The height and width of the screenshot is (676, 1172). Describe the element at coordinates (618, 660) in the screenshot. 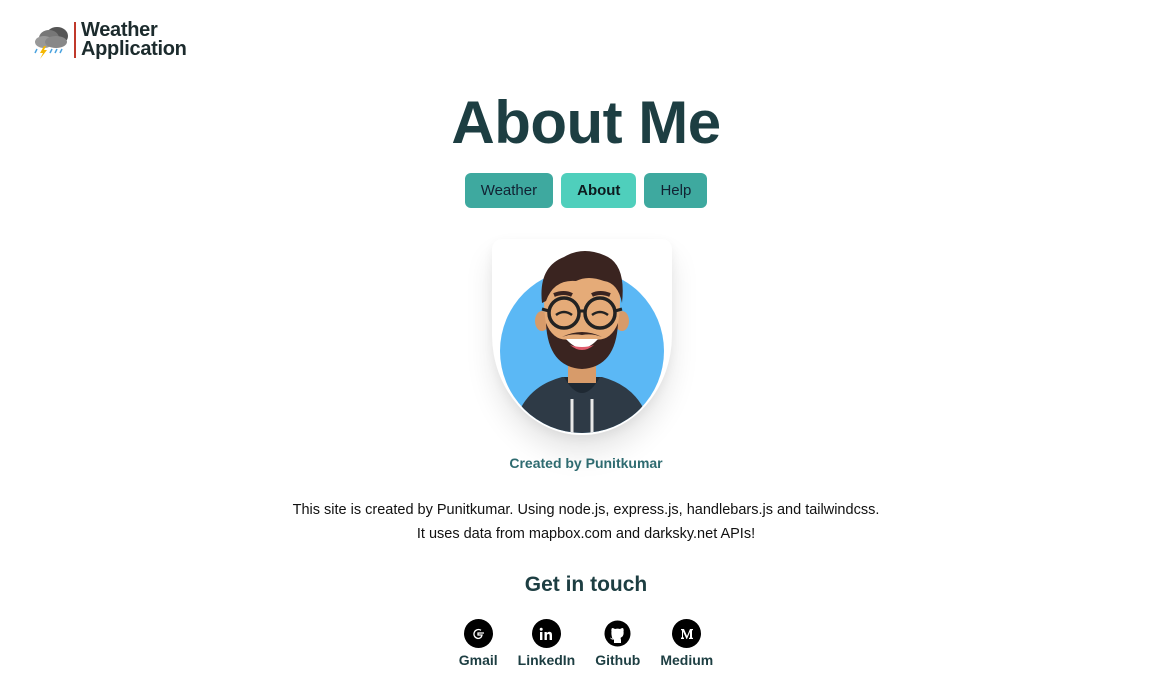

I see `github-label: Github` at that location.